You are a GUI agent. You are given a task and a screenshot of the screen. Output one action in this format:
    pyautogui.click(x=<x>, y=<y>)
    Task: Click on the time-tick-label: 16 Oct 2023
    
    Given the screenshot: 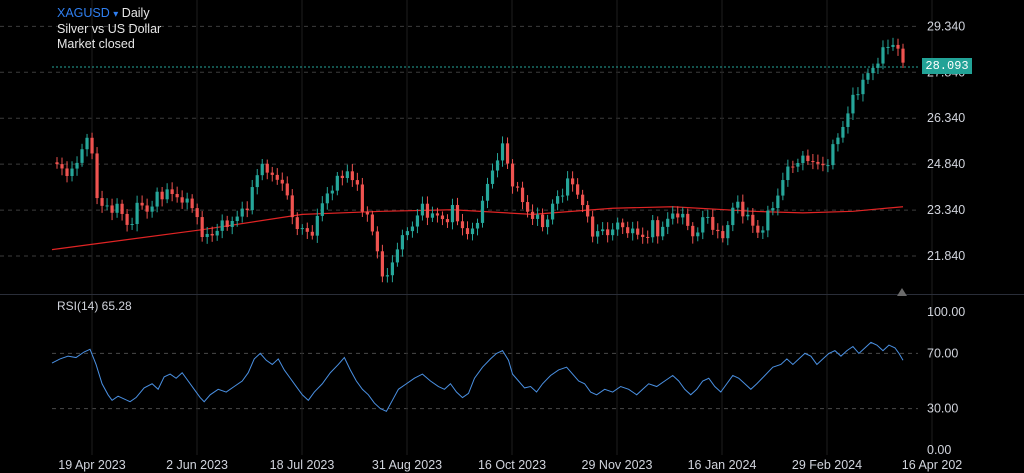 What is the action you would take?
    pyautogui.click(x=512, y=465)
    